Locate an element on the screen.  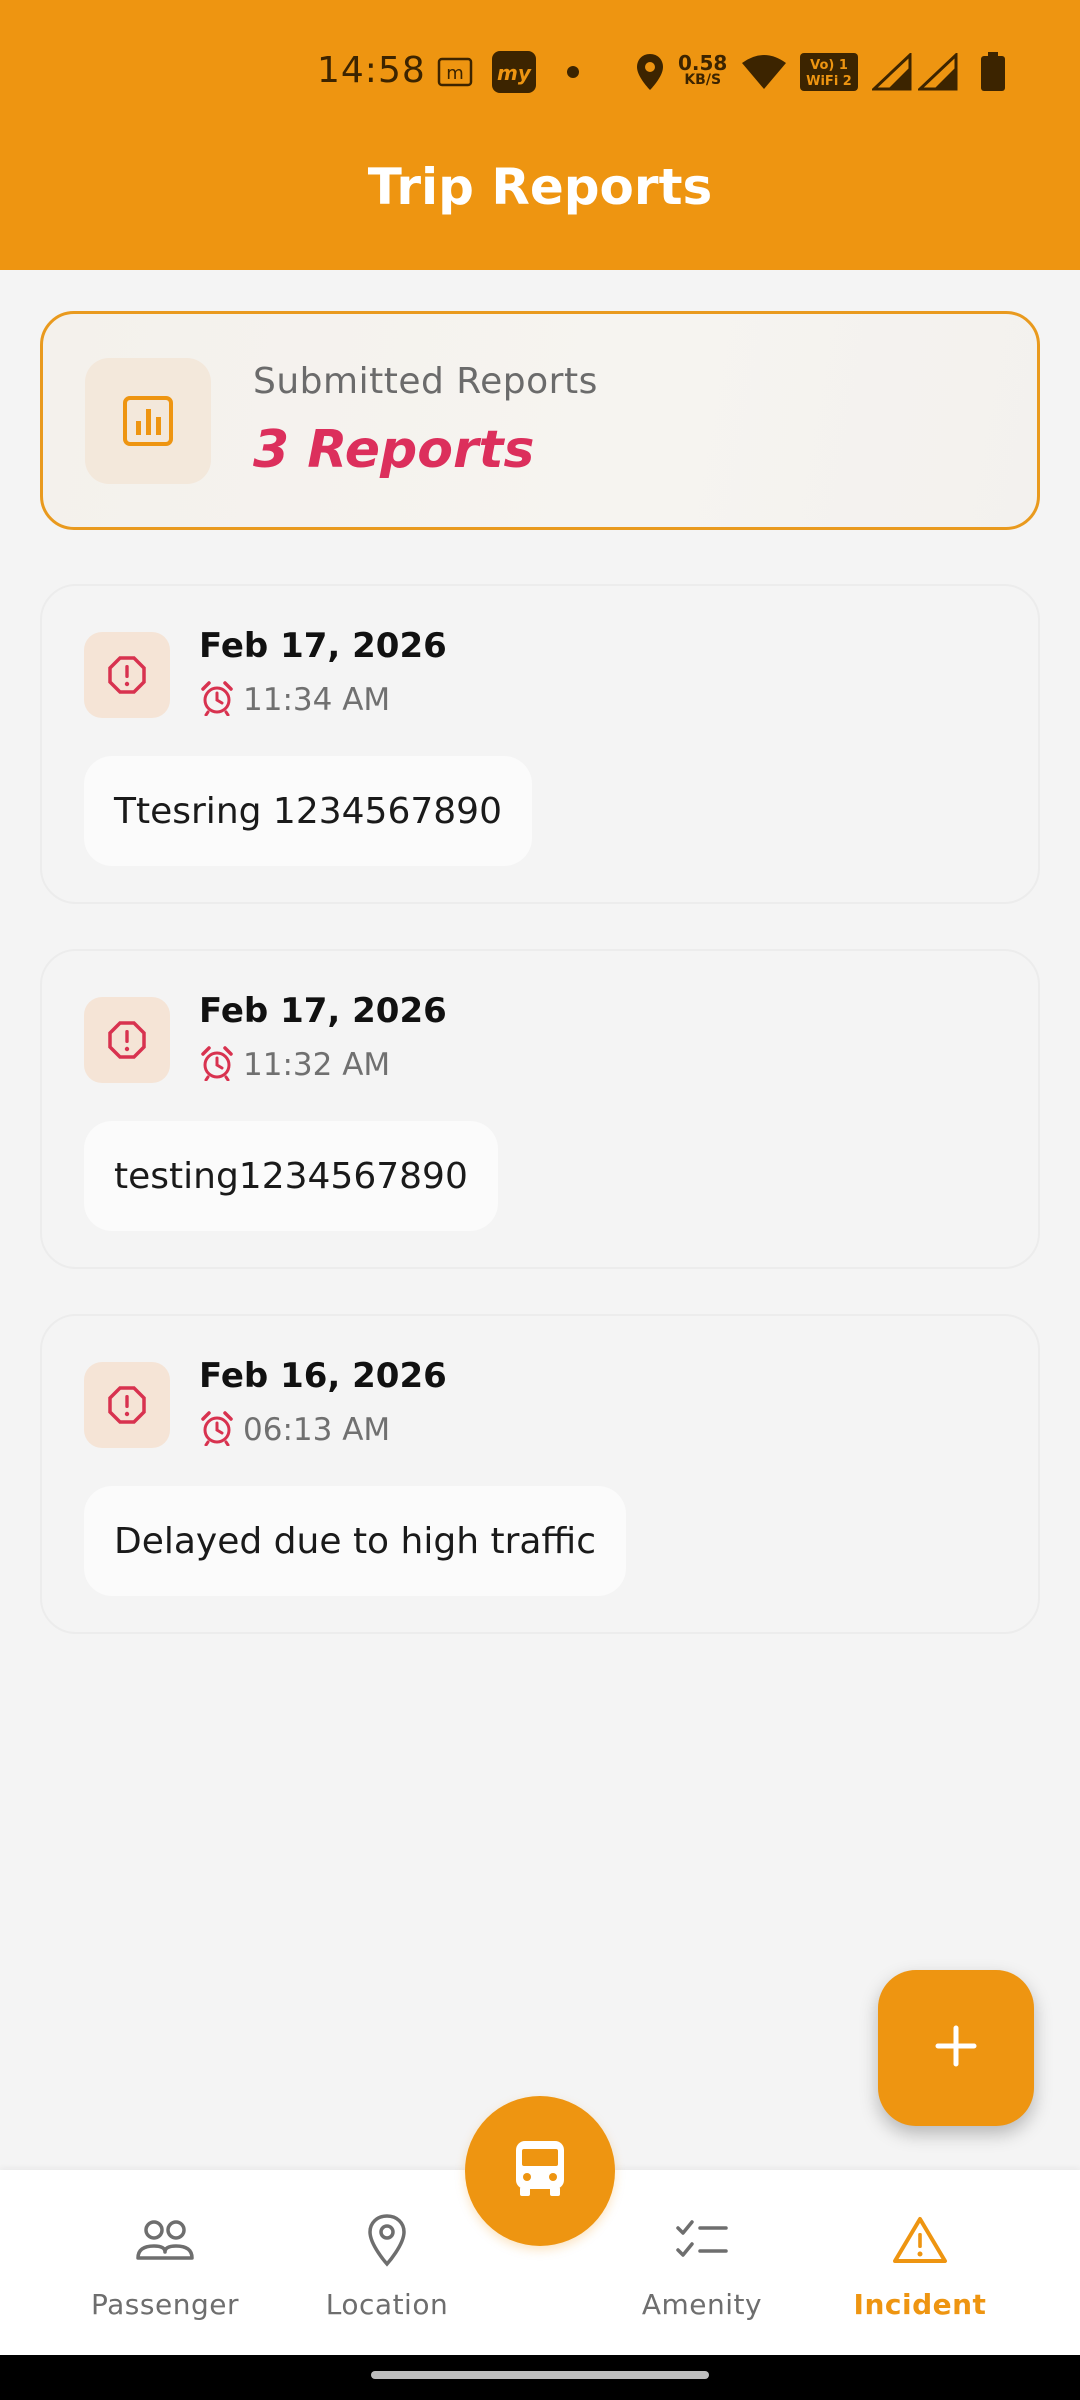
svg-text: my is located at coordinates (514, 73).